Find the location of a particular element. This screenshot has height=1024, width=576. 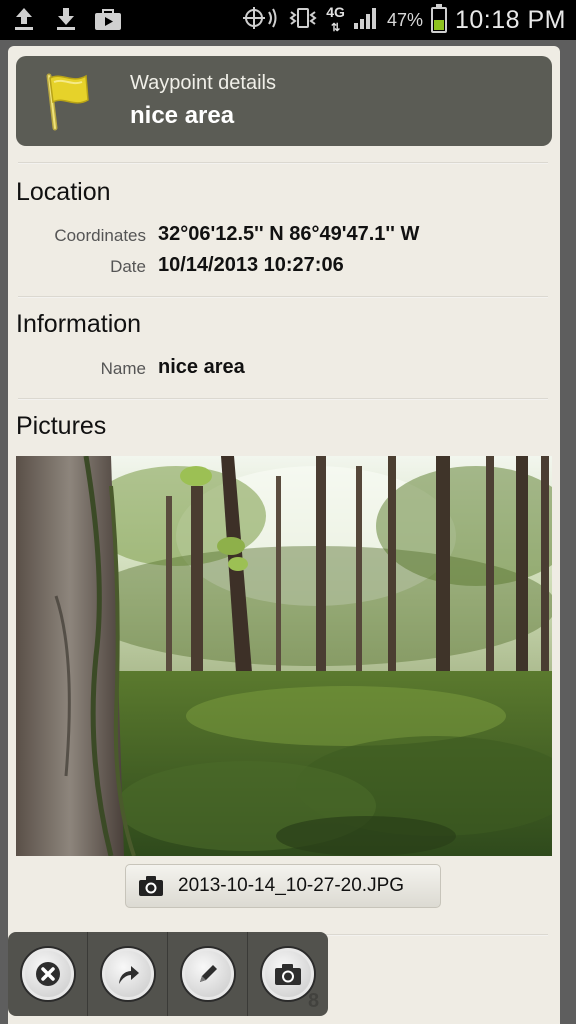

name-value: nice area is located at coordinates (201, 367).